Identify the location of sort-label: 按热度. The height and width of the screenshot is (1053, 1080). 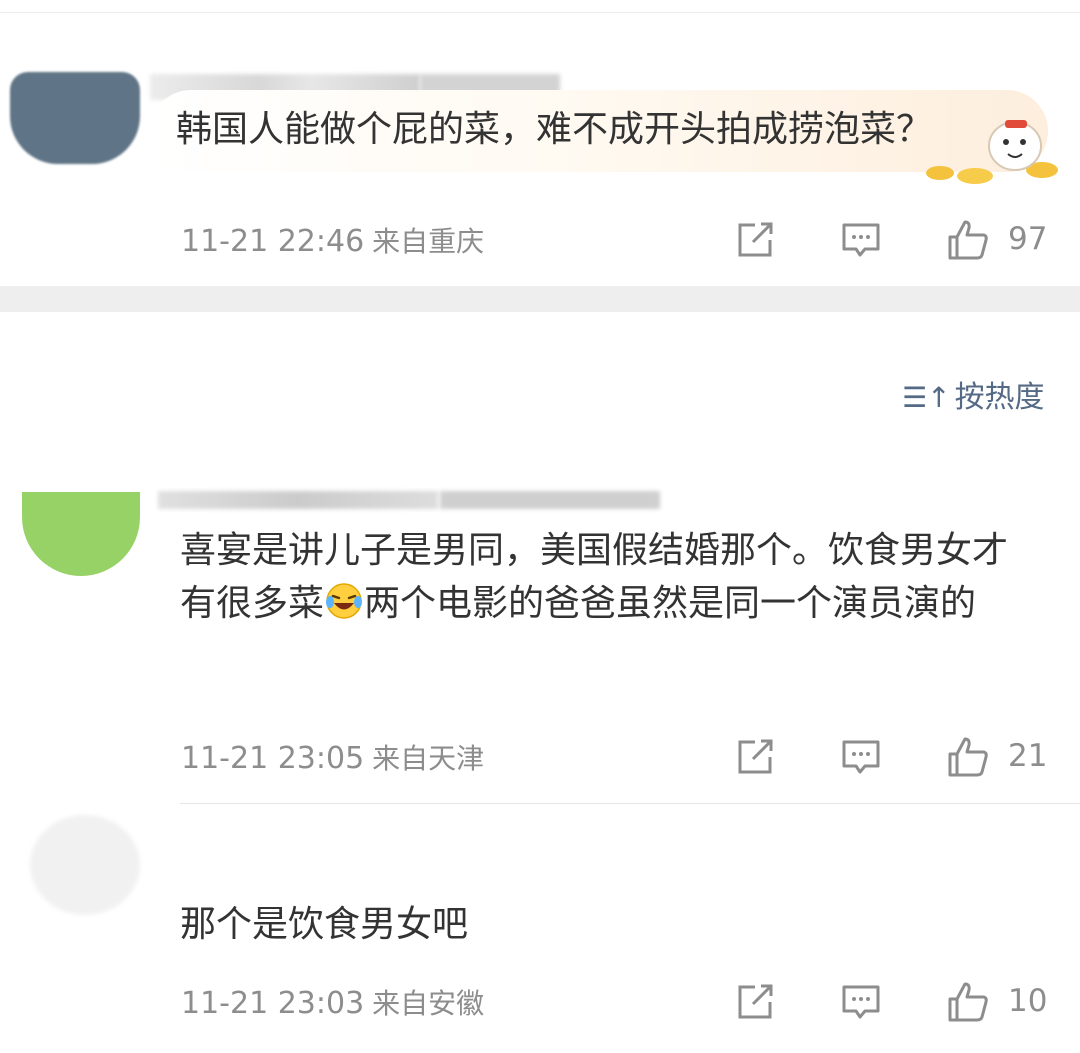
(999, 397).